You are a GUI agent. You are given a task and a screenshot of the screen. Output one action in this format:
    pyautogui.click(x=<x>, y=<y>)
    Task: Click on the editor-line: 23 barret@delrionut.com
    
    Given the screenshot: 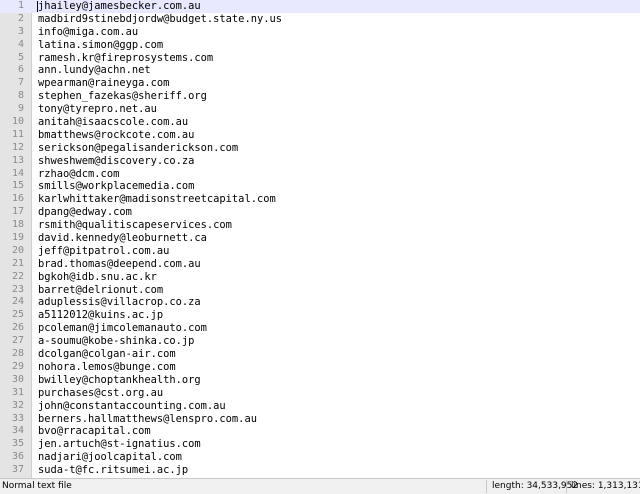 What is the action you would take?
    pyautogui.click(x=320, y=290)
    